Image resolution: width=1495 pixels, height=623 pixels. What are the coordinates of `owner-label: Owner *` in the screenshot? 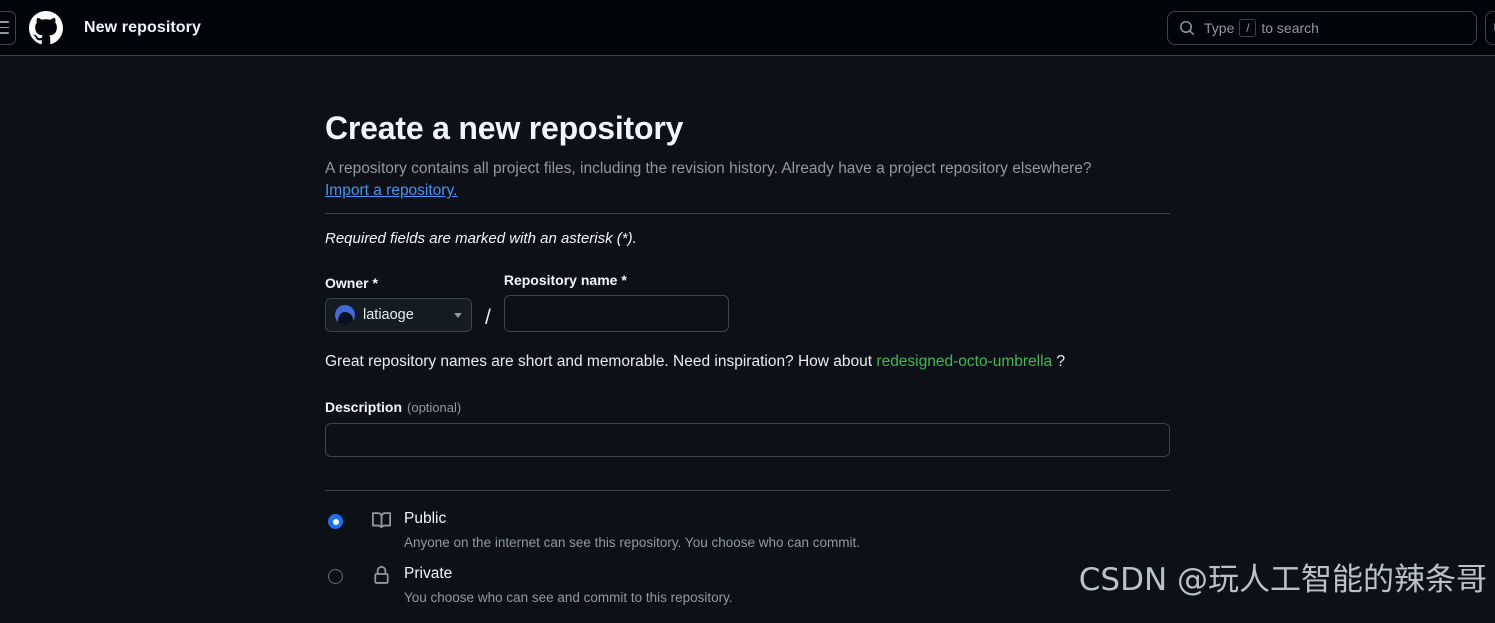 It's located at (351, 283).